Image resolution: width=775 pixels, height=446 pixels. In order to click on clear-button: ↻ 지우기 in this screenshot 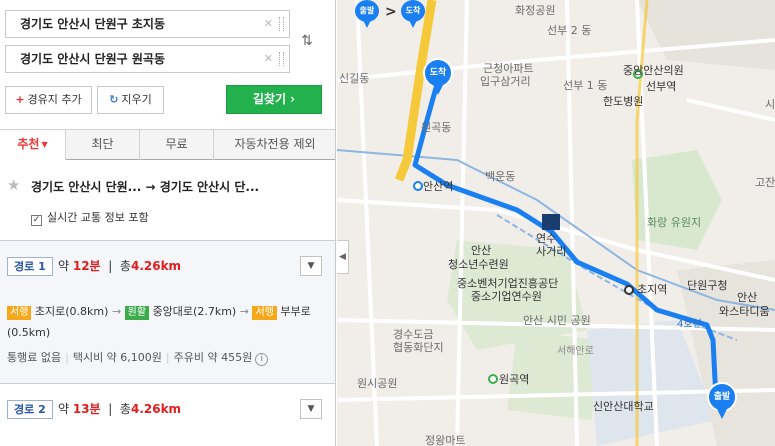, I will do `click(130, 100)`.